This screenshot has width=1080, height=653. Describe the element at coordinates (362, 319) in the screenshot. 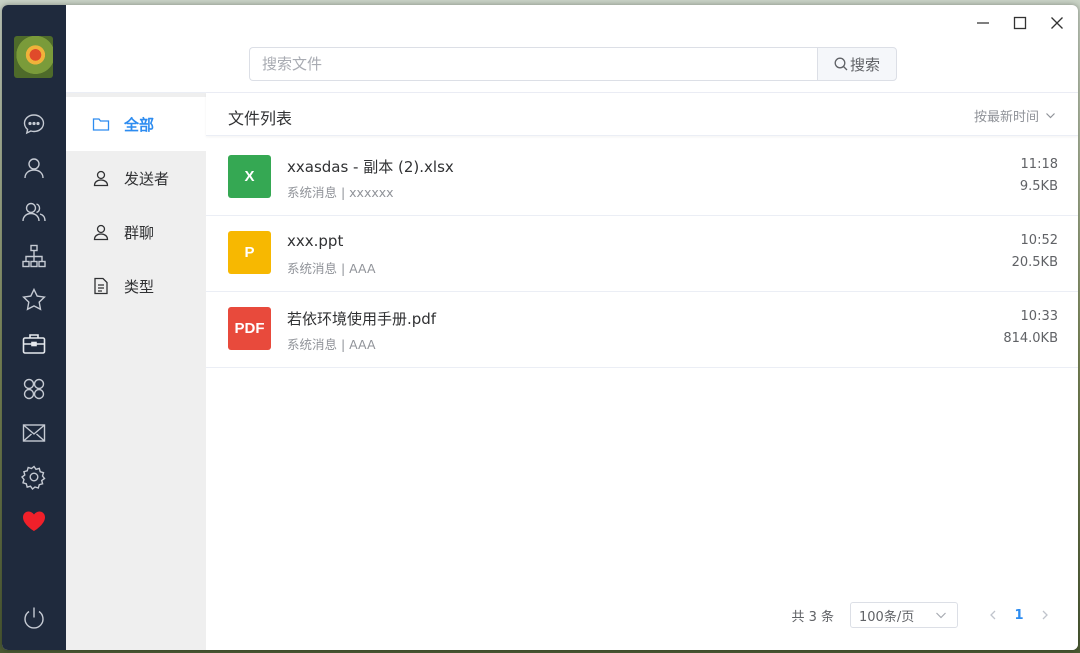

I see `file-name: 若依环境使用手册.pdf` at that location.